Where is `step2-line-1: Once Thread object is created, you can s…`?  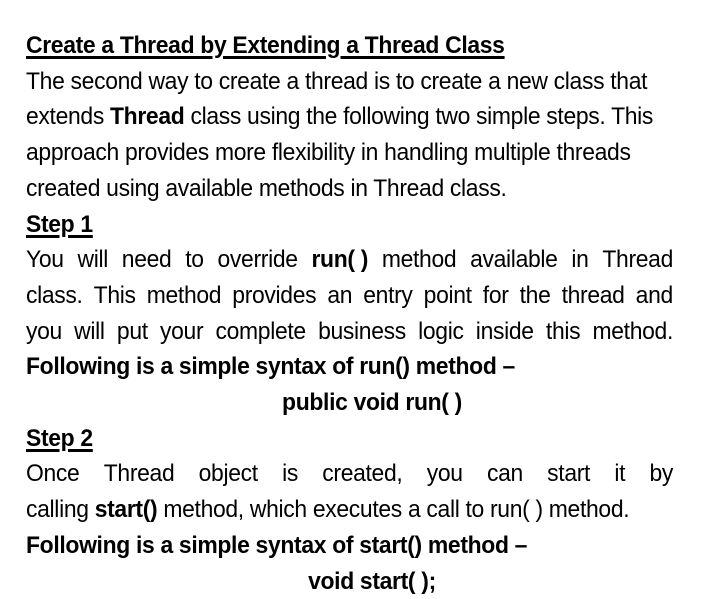 step2-line-1: Once Thread object is created, you can s… is located at coordinates (349, 474).